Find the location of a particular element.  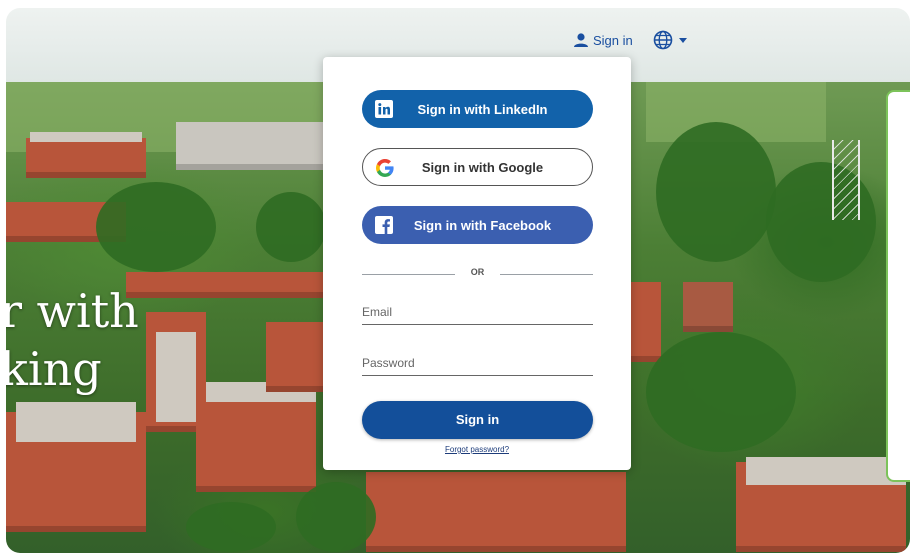

forgot-password-link: Forgot password? is located at coordinates (477, 449).